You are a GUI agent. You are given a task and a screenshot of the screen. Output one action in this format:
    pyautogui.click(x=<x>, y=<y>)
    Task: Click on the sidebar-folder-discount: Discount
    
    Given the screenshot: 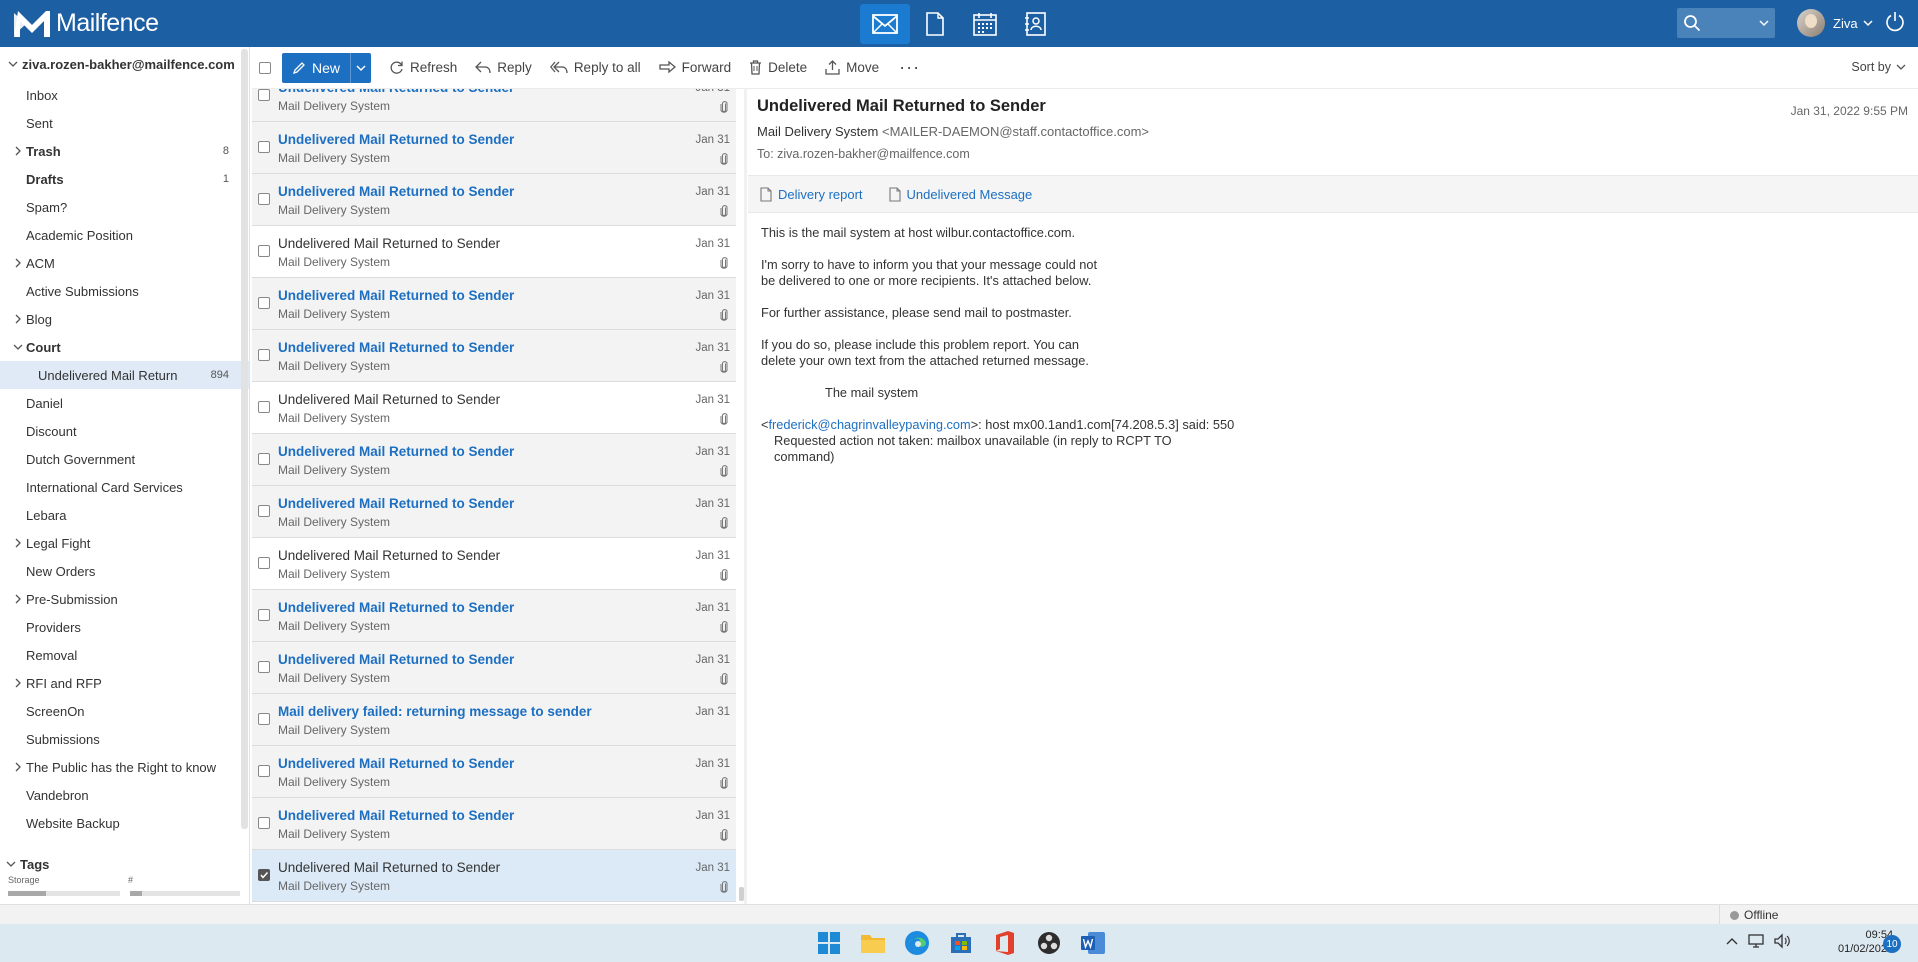 What is the action you would take?
    pyautogui.click(x=124, y=431)
    